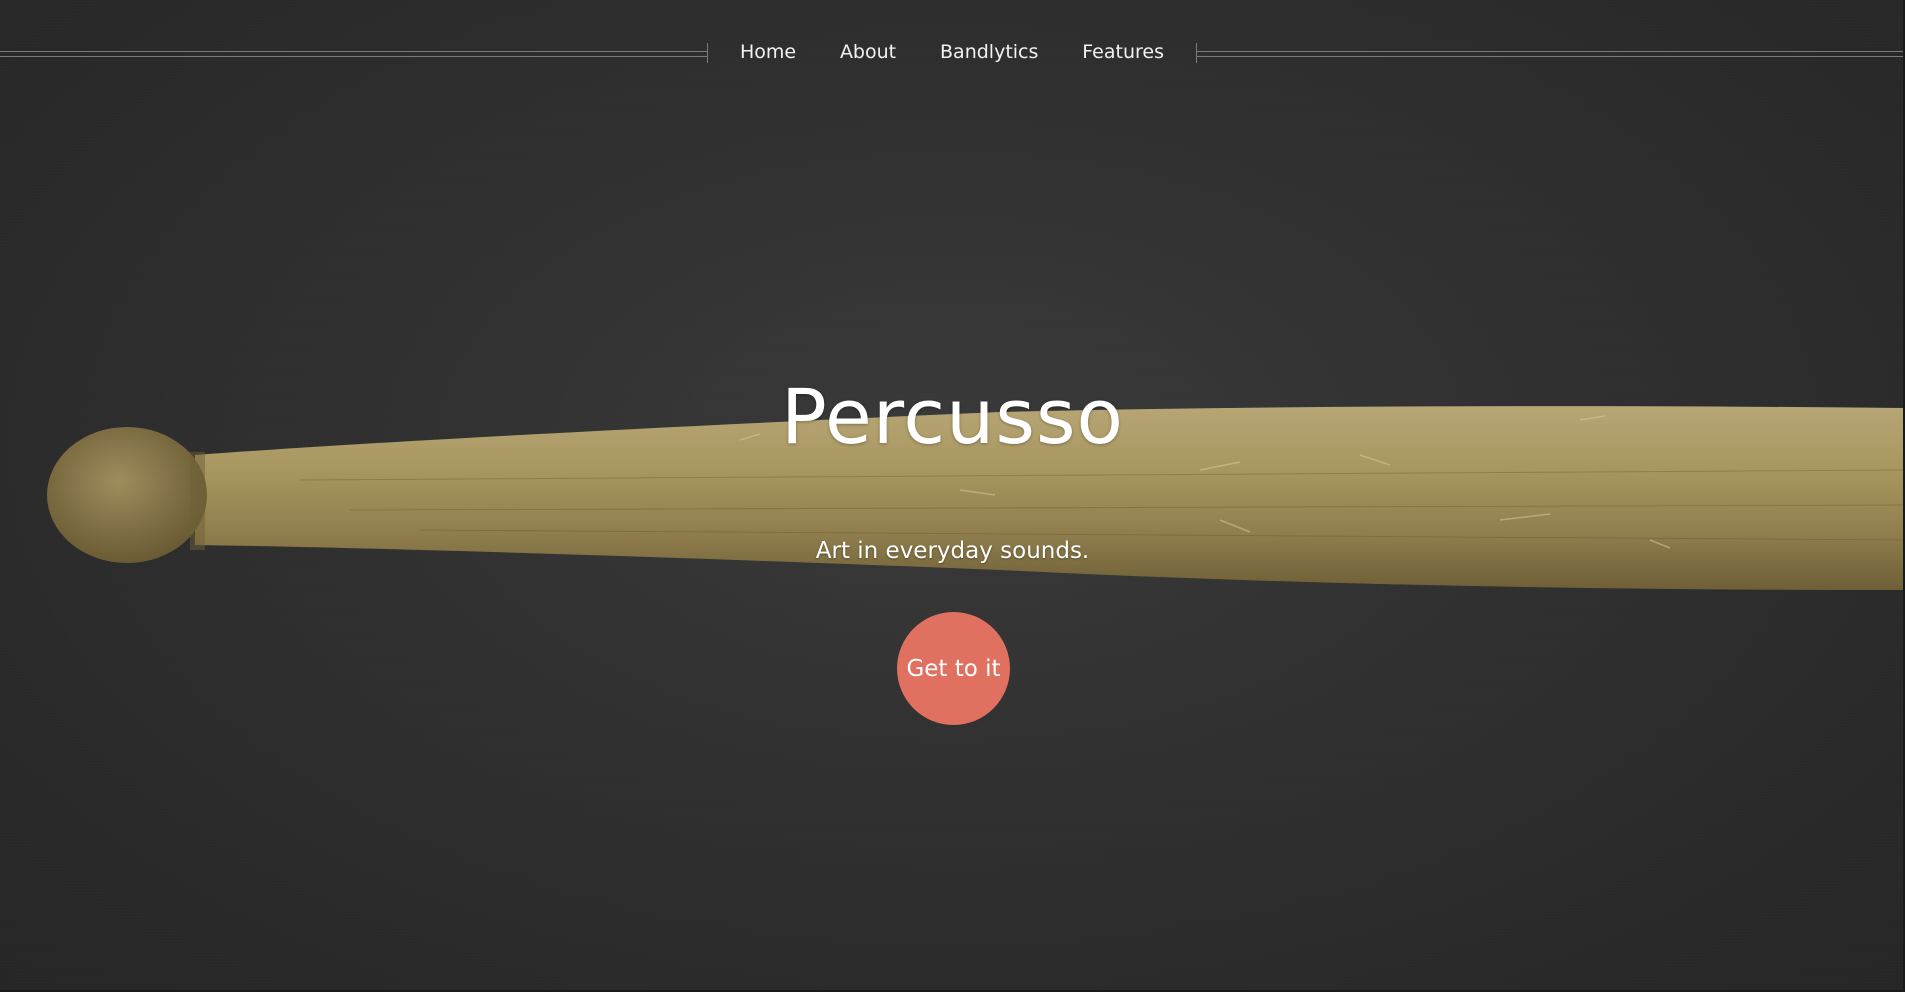 The height and width of the screenshot is (992, 1905). What do you see at coordinates (353, 54) in the screenshot?
I see `nav-divider-left` at bounding box center [353, 54].